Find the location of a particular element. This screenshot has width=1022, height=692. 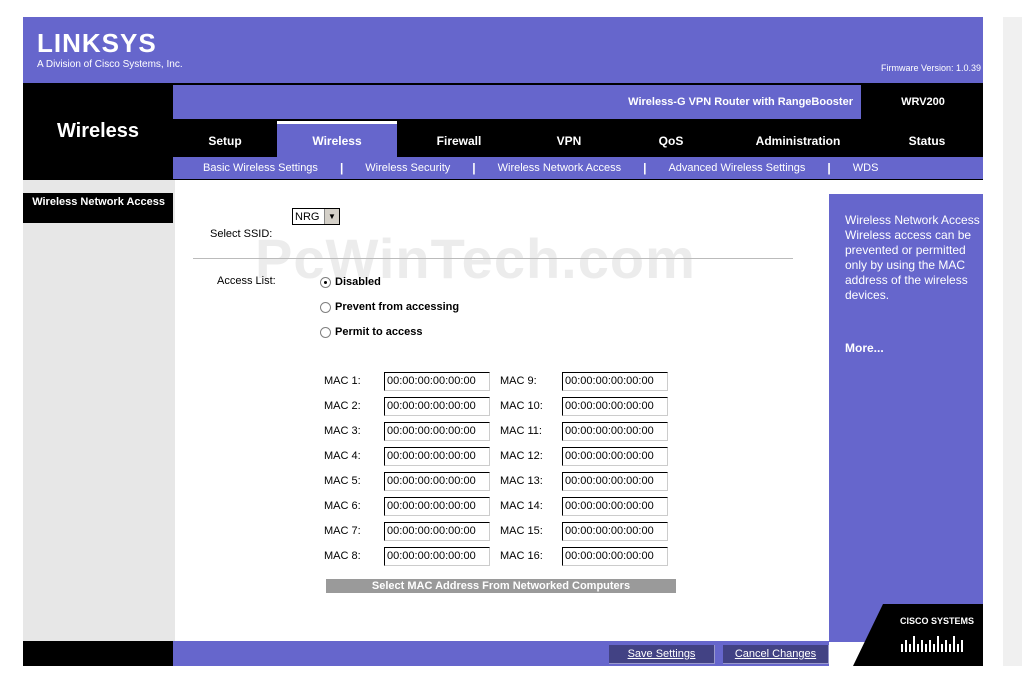

logo-subtitle: A Division of Cisco Systems, Inc. is located at coordinates (110, 64).